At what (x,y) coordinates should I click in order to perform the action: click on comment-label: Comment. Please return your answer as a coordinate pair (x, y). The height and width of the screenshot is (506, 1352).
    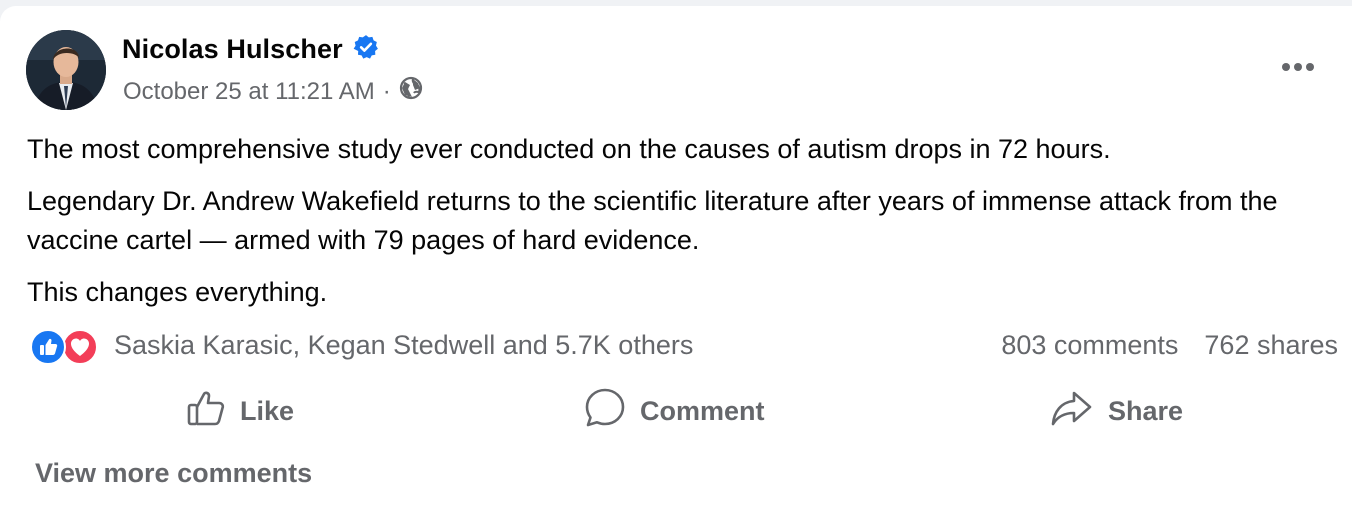
    Looking at the image, I should click on (702, 410).